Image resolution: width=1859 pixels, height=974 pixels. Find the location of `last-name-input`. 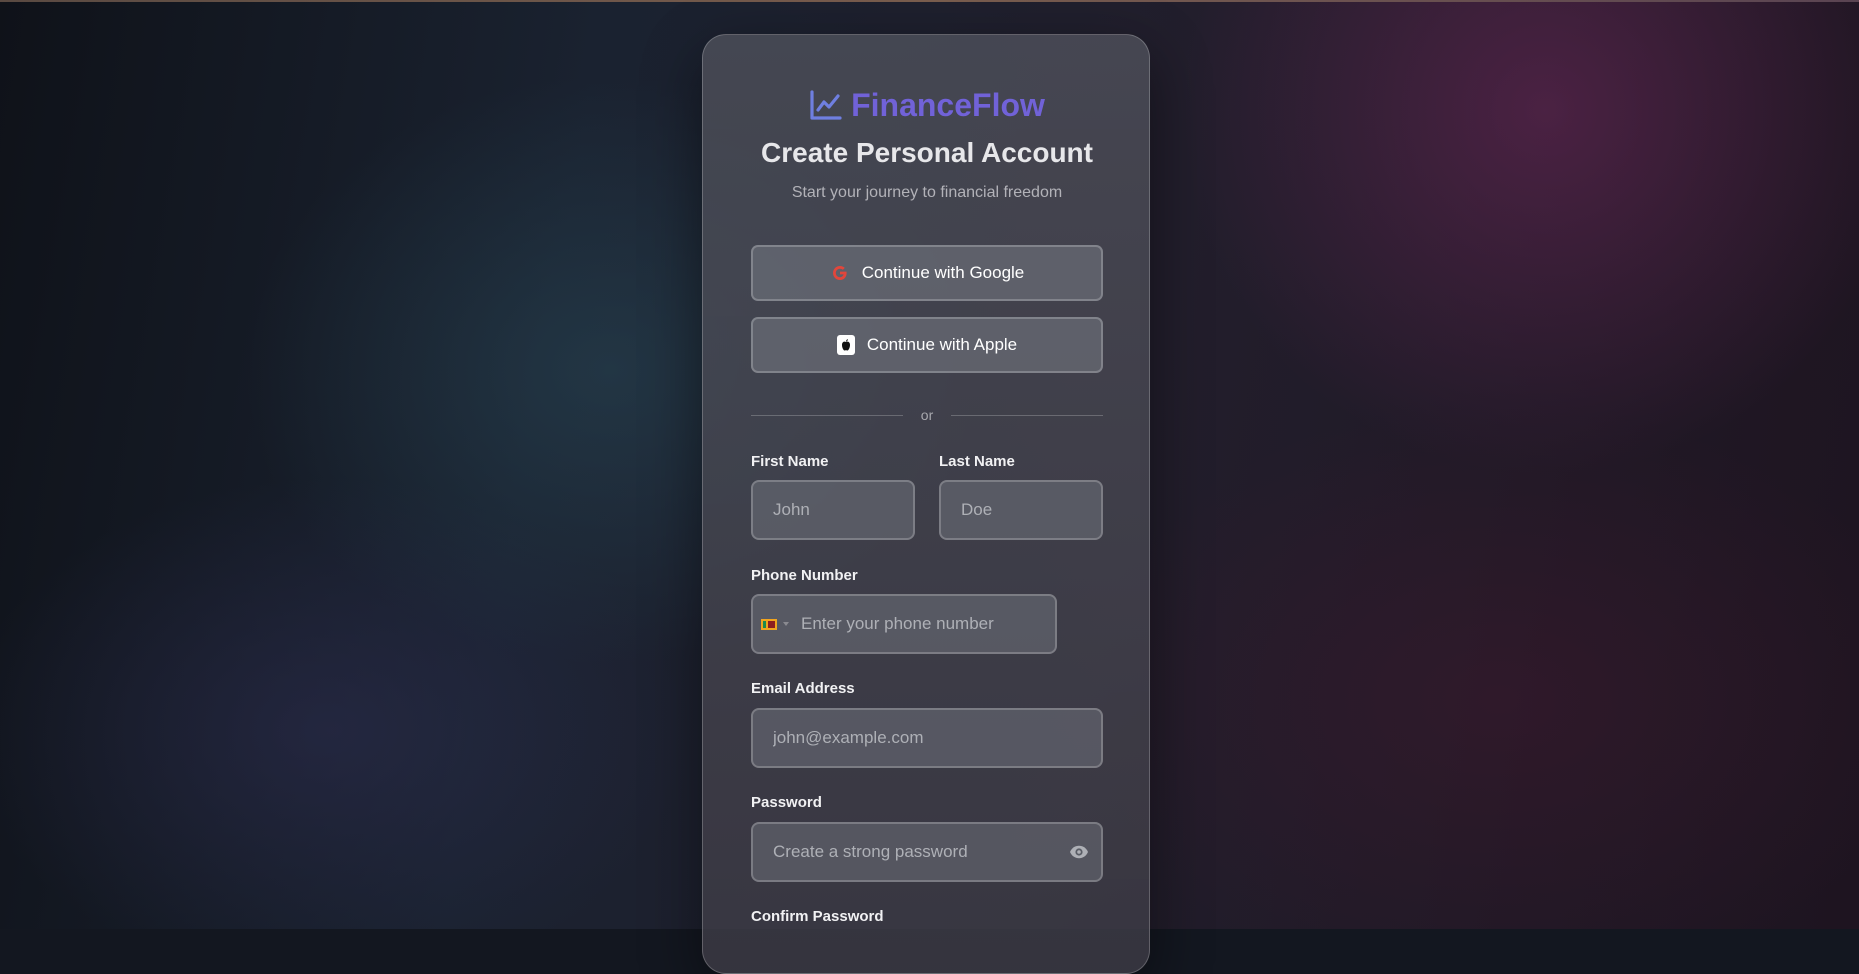

last-name-input is located at coordinates (1021, 510).